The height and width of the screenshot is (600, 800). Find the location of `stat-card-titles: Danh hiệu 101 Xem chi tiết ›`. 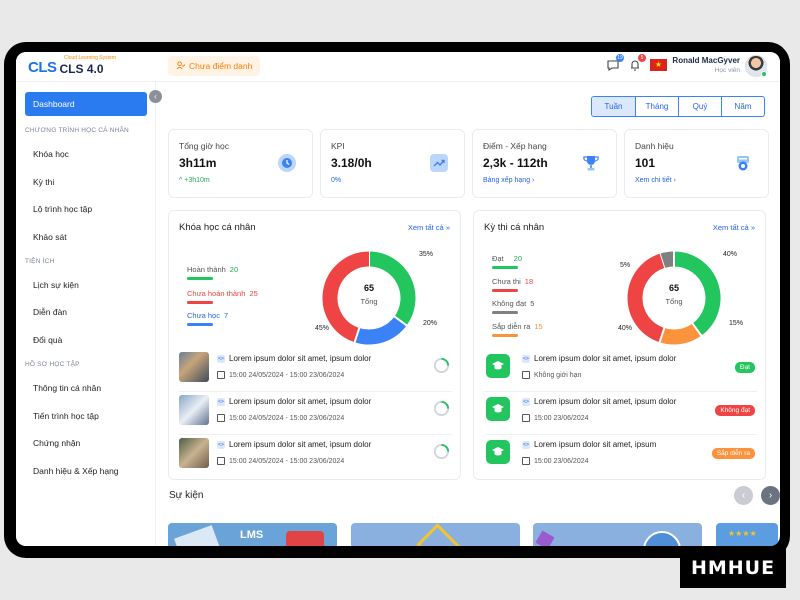

stat-card-titles: Danh hiệu 101 Xem chi tiết › is located at coordinates (696, 163).